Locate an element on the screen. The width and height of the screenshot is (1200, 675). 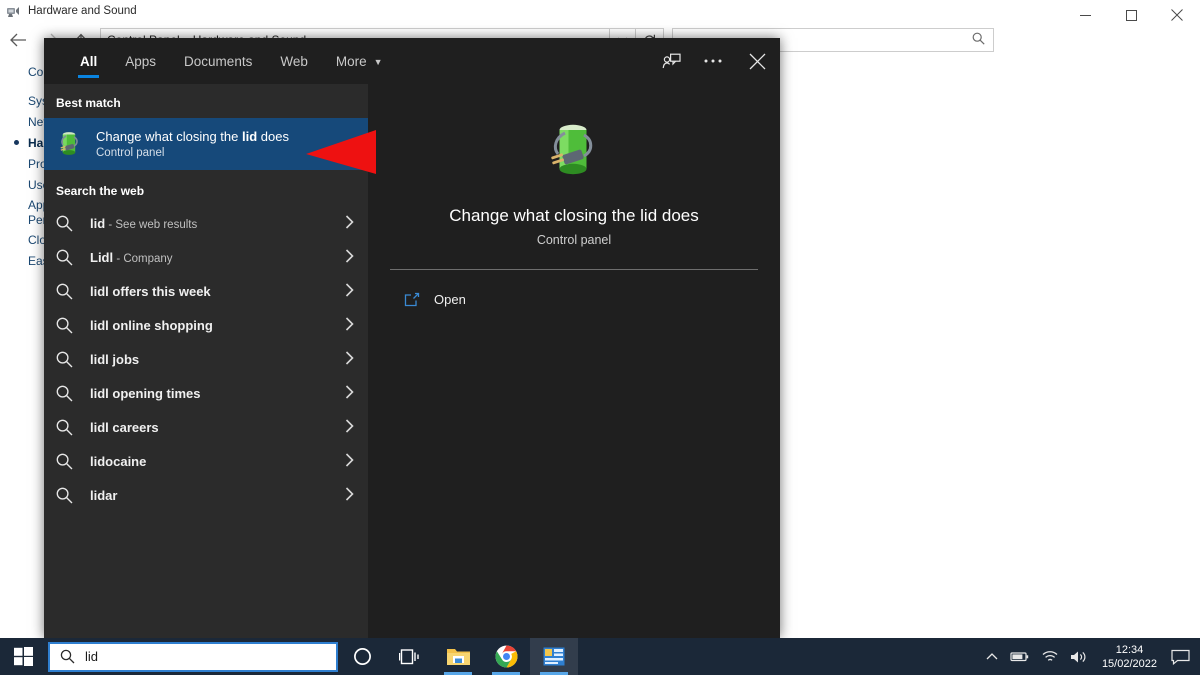
hardware-sound-icon is located at coordinates (14, 11).